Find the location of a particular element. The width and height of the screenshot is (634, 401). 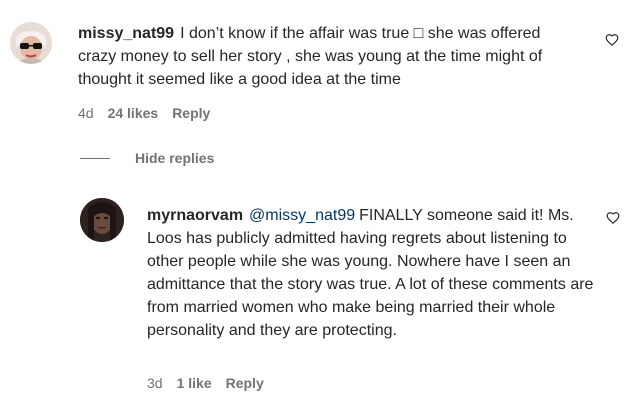

comment-meta: 4d 24 likes Reply is located at coordinates (151, 113).